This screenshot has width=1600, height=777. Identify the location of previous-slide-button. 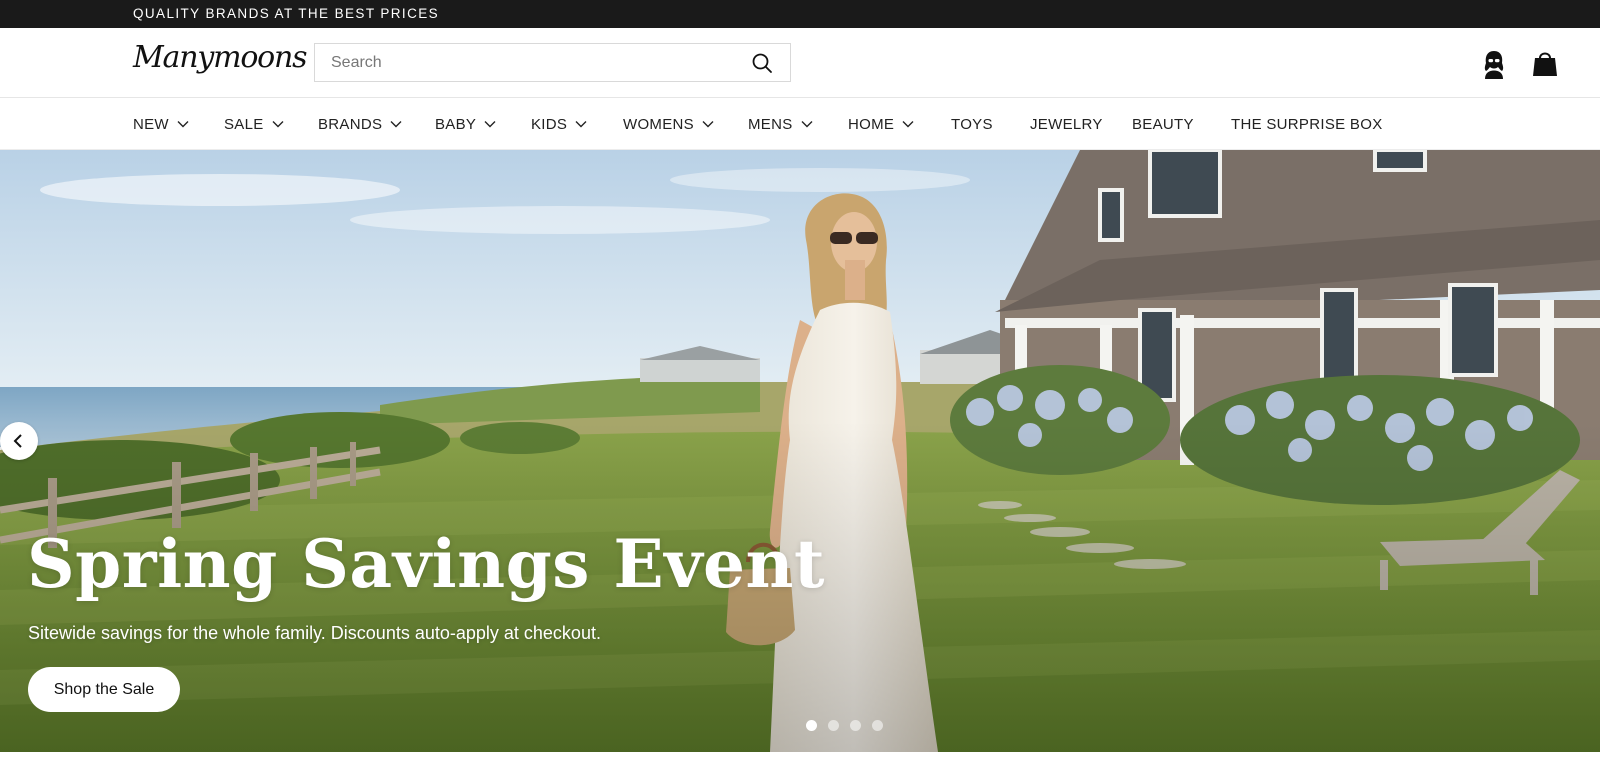
(19, 441).